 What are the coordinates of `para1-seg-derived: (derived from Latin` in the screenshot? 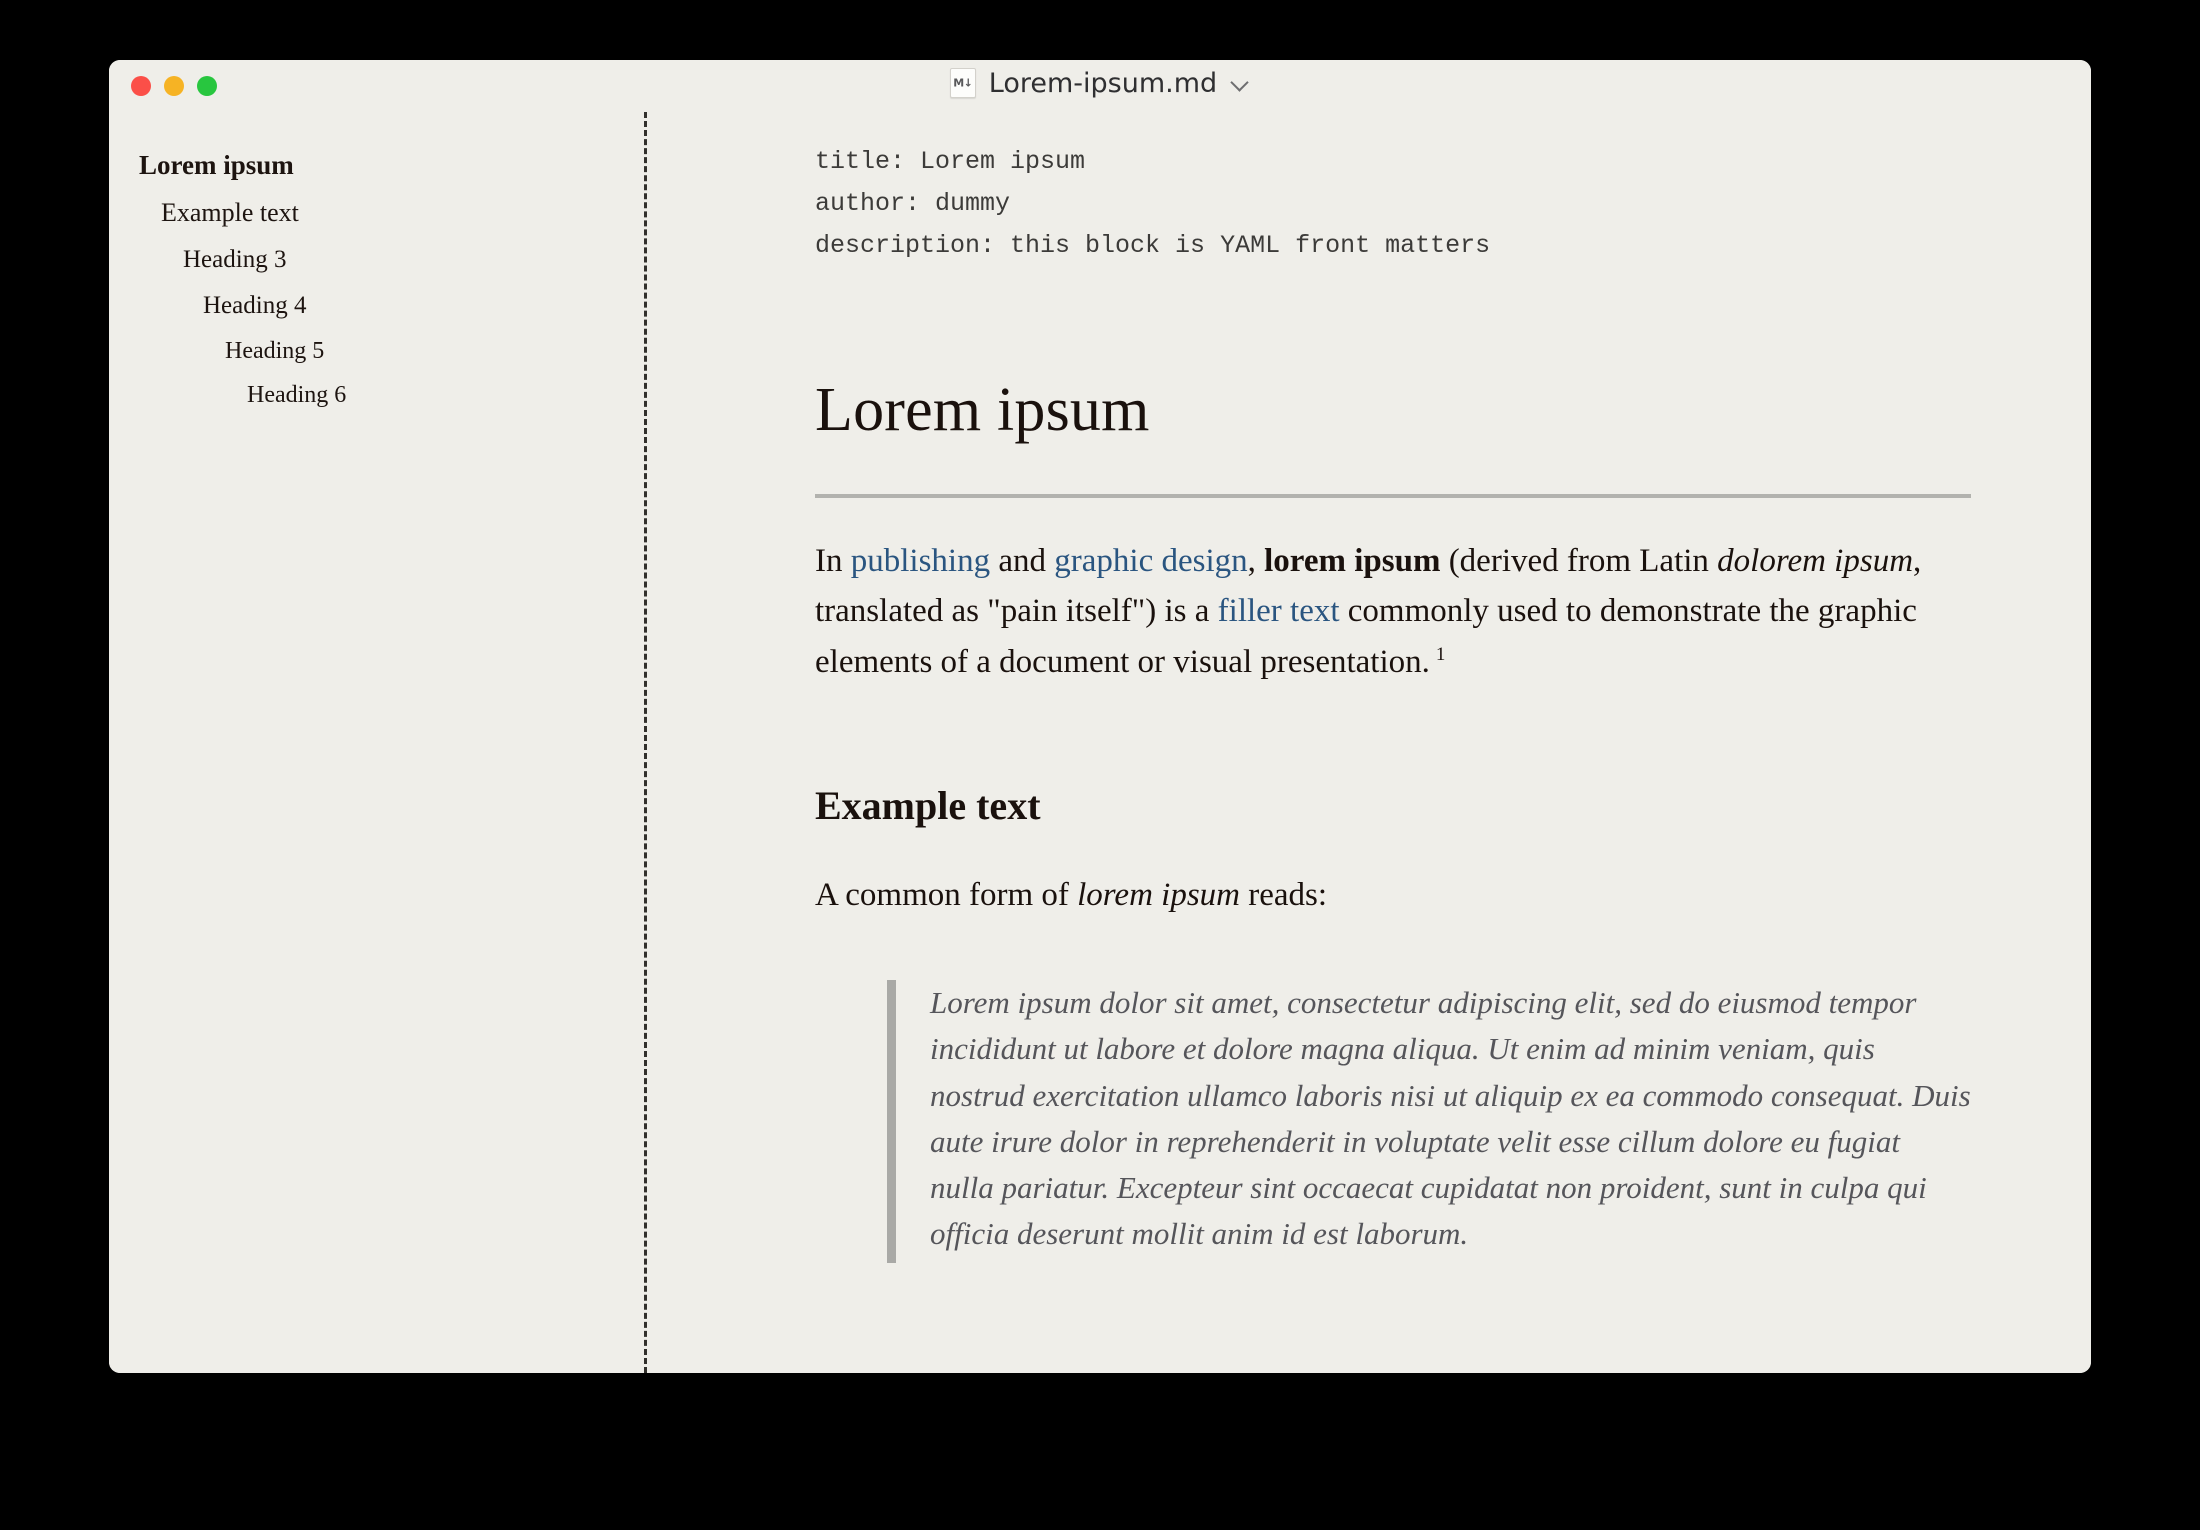 It's located at (1579, 561).